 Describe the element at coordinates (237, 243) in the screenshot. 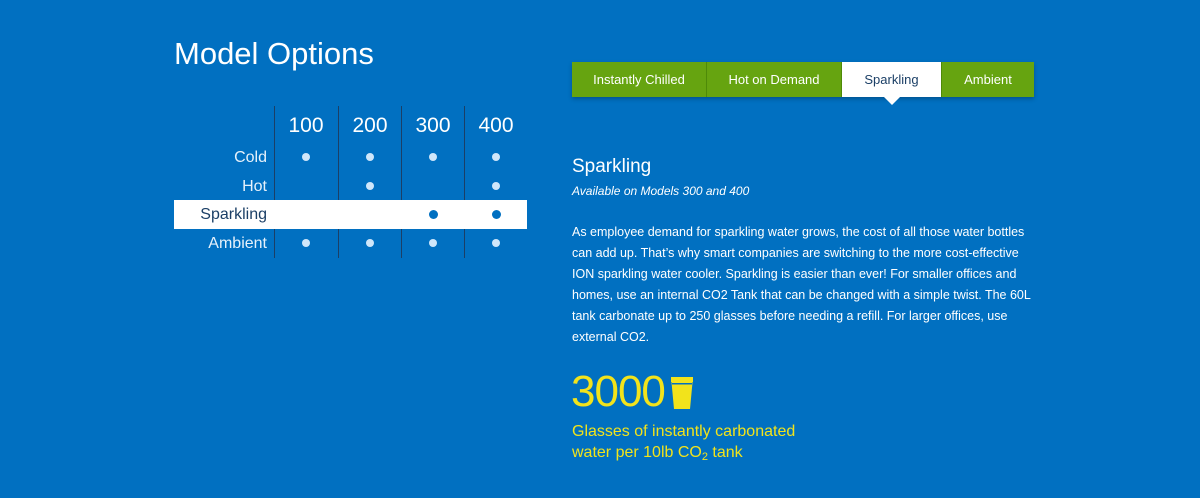

I see `row-label: Ambient` at that location.